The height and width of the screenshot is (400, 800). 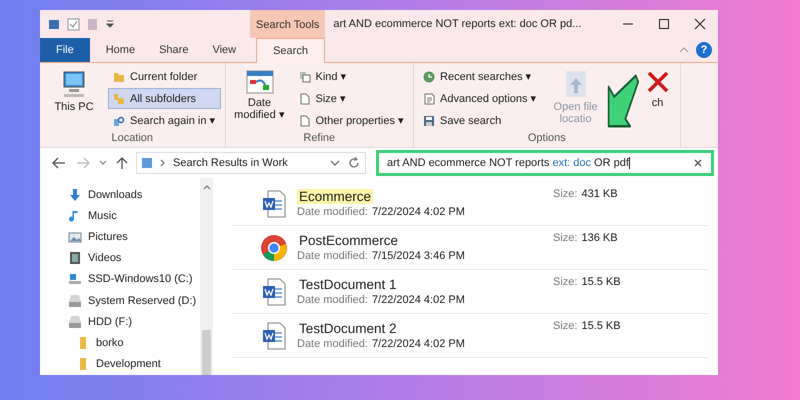 What do you see at coordinates (480, 120) in the screenshot?
I see `ribbon-button: Save search` at bounding box center [480, 120].